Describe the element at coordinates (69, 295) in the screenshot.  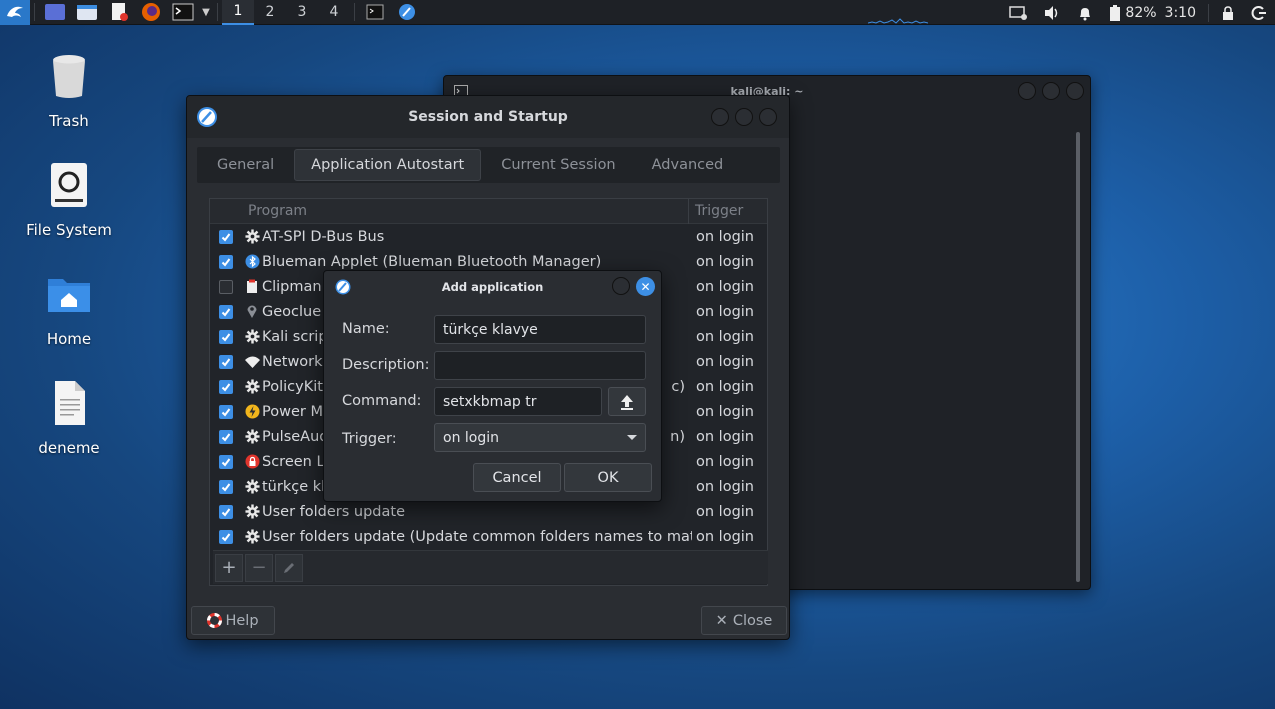
I see `home-folder-icon` at that location.